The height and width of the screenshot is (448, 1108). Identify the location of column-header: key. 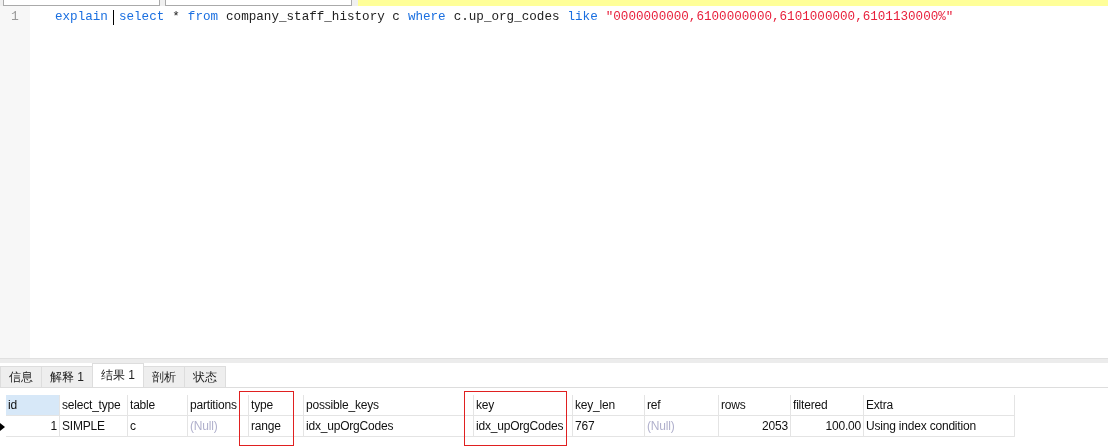
(523, 405).